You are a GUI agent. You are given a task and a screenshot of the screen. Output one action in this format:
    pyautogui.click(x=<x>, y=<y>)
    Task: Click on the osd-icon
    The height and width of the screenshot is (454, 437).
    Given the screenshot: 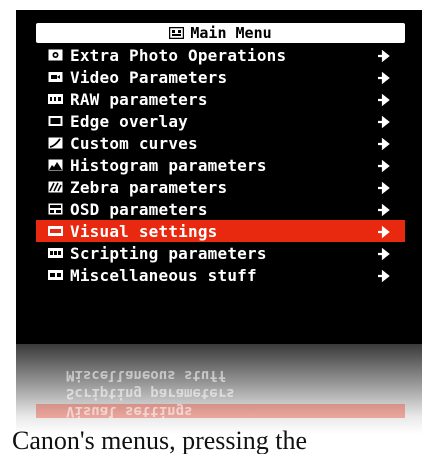 What is the action you would take?
    pyautogui.click(x=55, y=209)
    